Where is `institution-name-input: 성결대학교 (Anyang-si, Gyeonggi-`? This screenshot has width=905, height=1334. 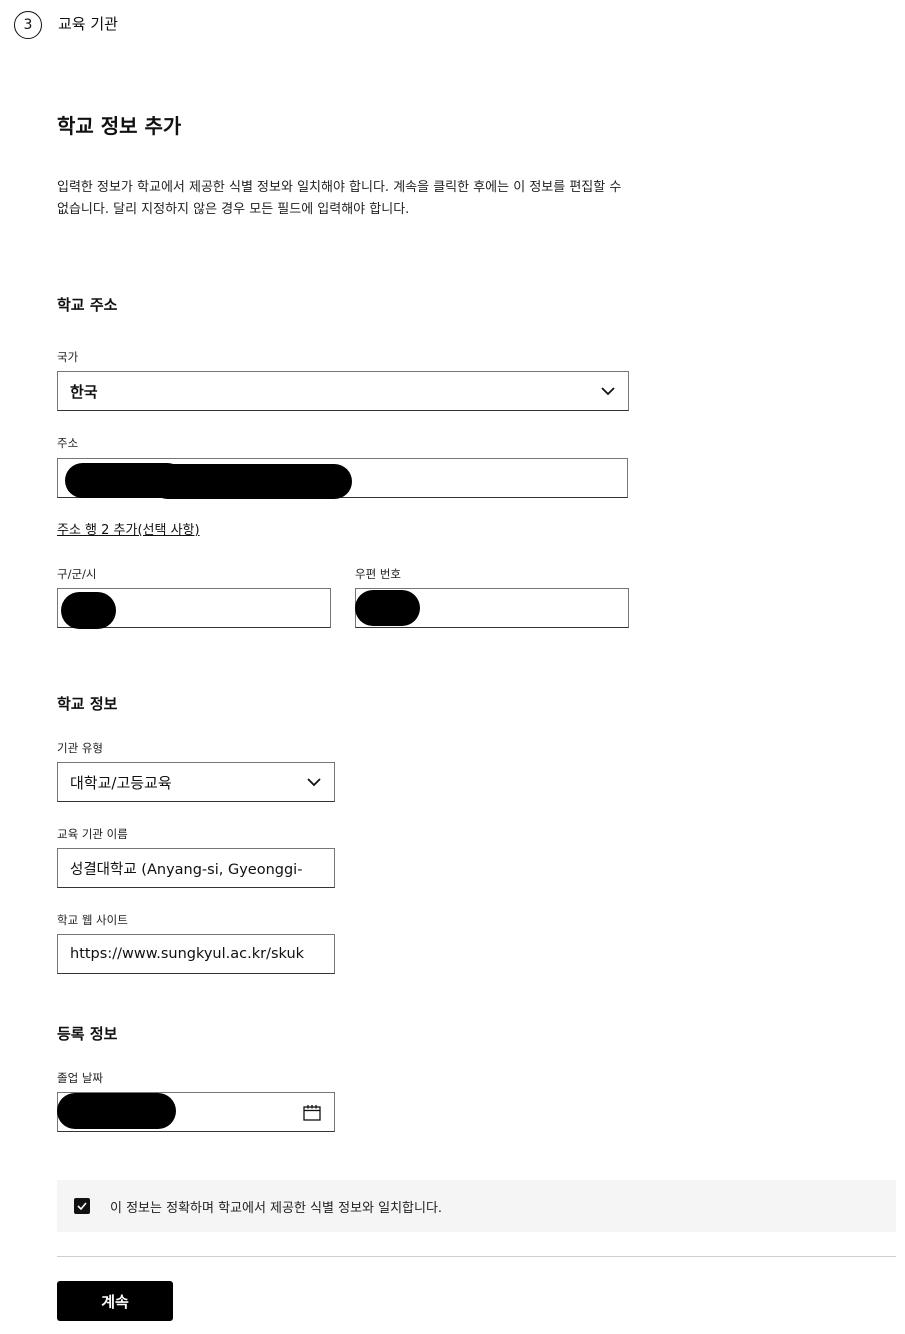
institution-name-input: 성결대학교 (Anyang-si, Gyeonggi- is located at coordinates (196, 868).